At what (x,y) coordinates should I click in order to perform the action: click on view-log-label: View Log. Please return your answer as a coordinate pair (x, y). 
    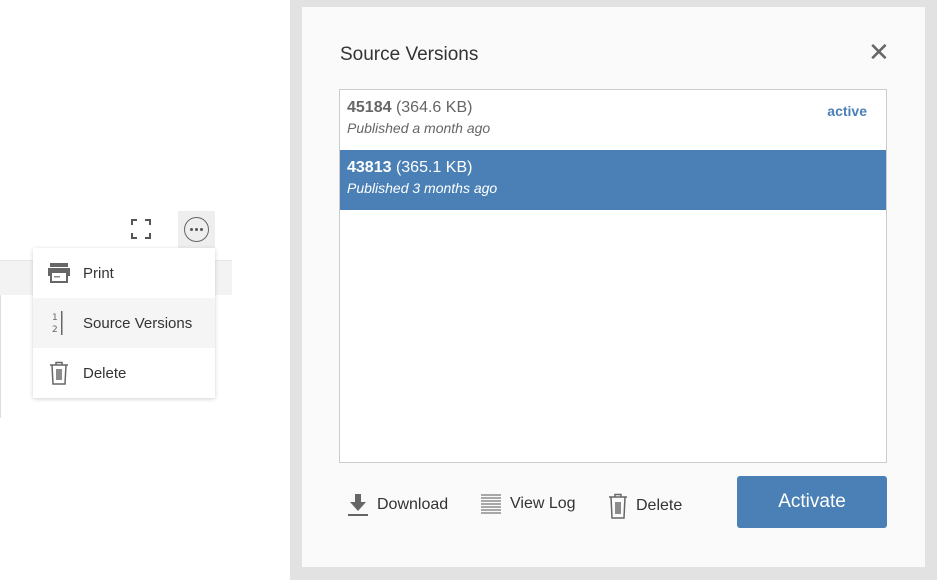
    Looking at the image, I should click on (543, 503).